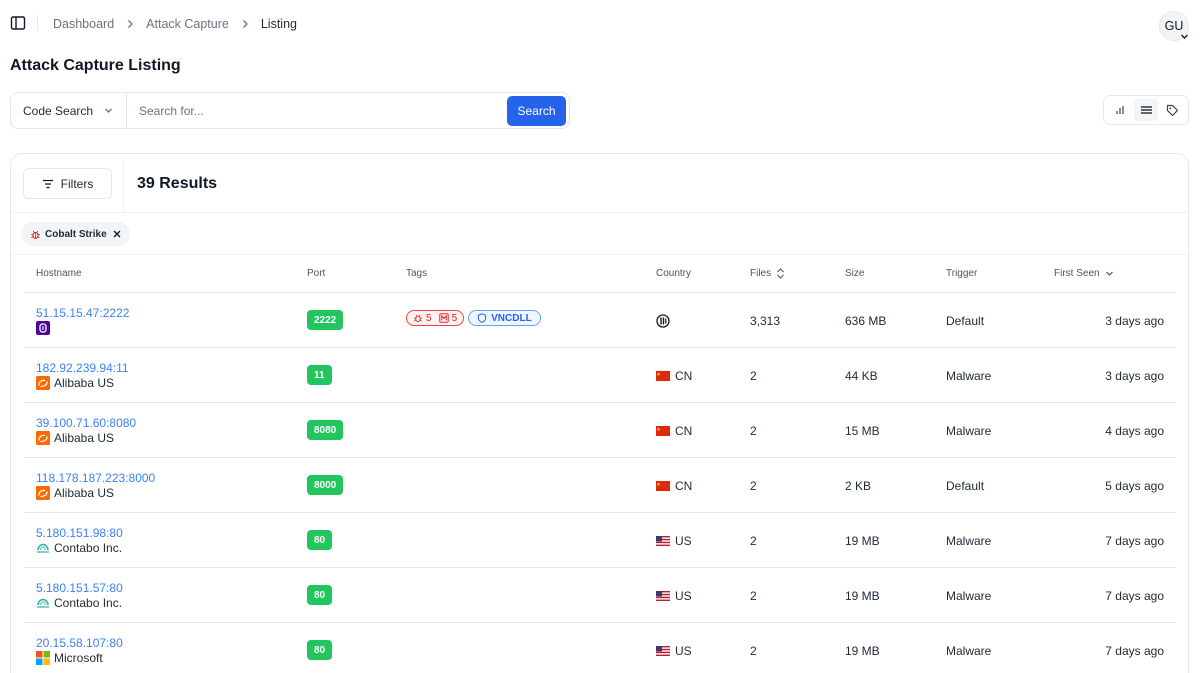 The image size is (1200, 673). I want to click on memory-count: 5, so click(454, 318).